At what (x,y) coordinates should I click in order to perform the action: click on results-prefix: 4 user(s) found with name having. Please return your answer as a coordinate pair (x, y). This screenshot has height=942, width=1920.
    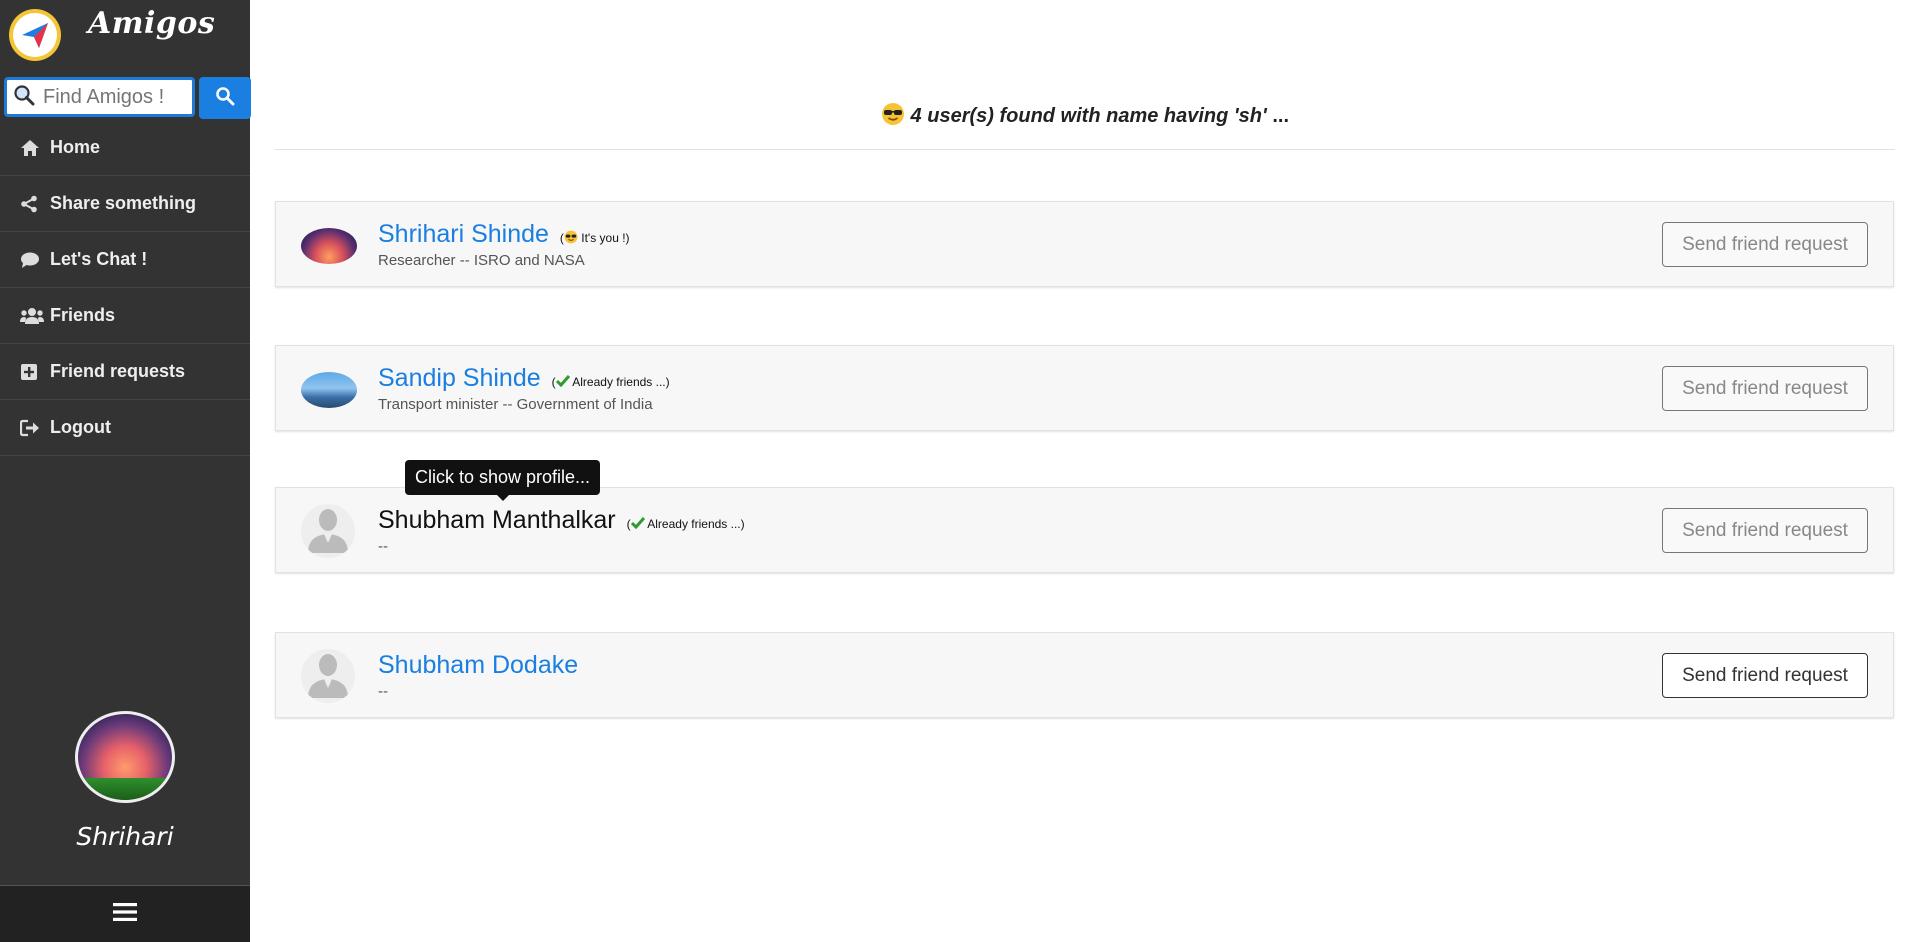
    Looking at the image, I should click on (1069, 116).